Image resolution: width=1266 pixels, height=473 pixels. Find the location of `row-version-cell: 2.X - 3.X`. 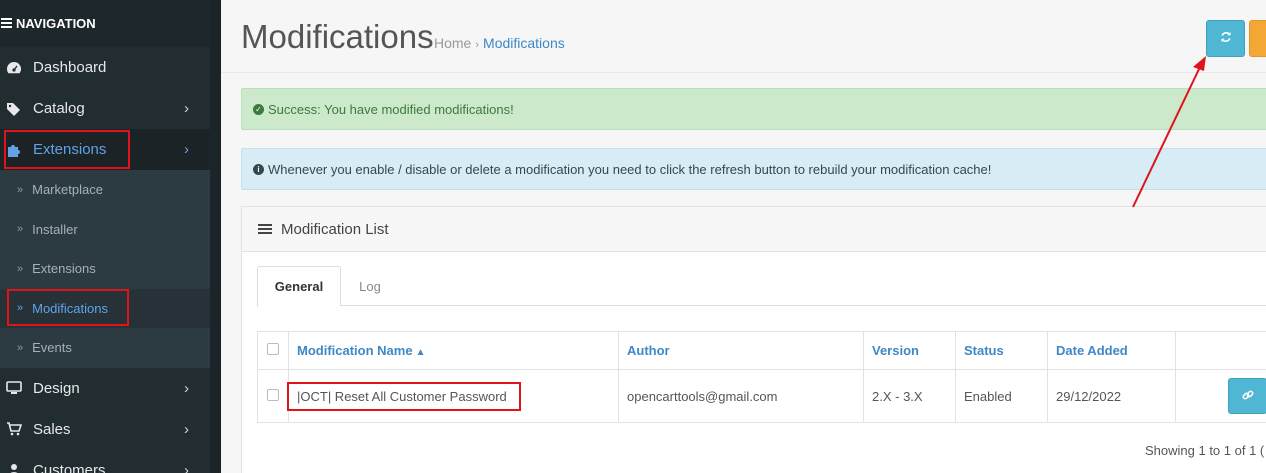

row-version-cell: 2.X - 3.X is located at coordinates (909, 396).